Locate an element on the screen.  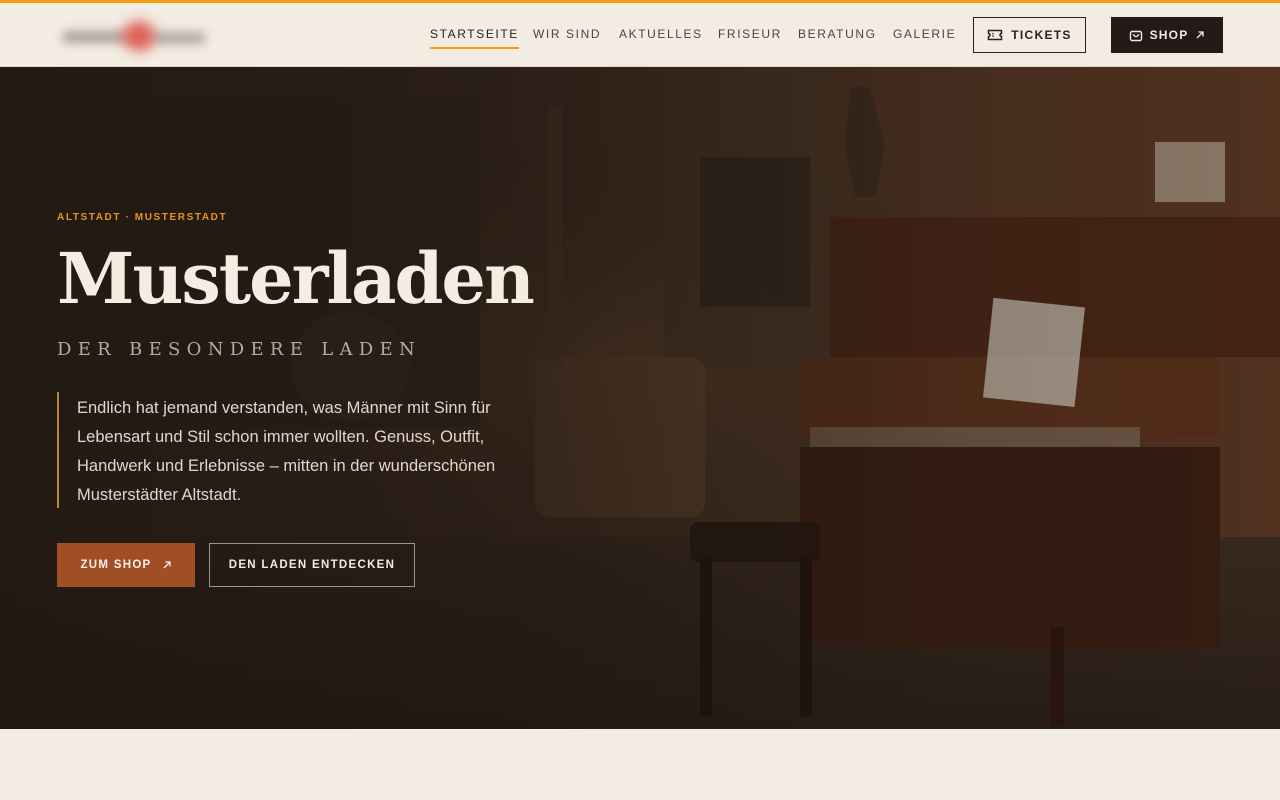
discover-shop-label: DEN LADEN ENTDECKEN is located at coordinates (312, 565).